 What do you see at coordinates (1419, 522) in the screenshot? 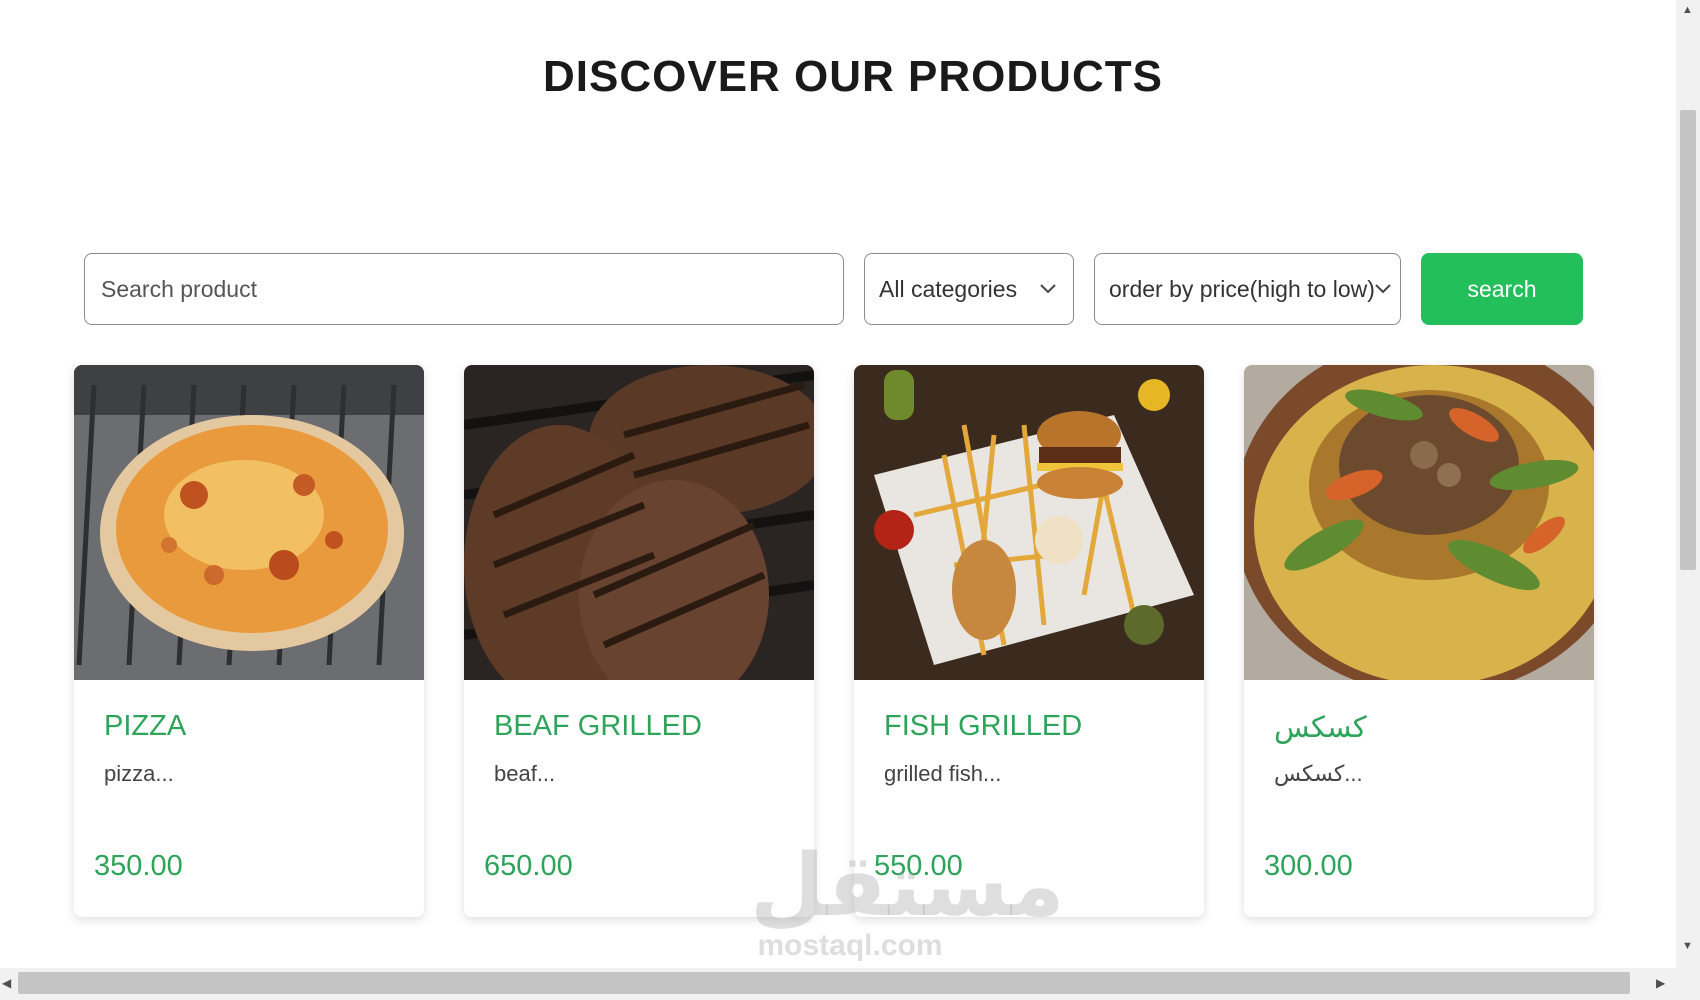
I see `couscous-photo` at bounding box center [1419, 522].